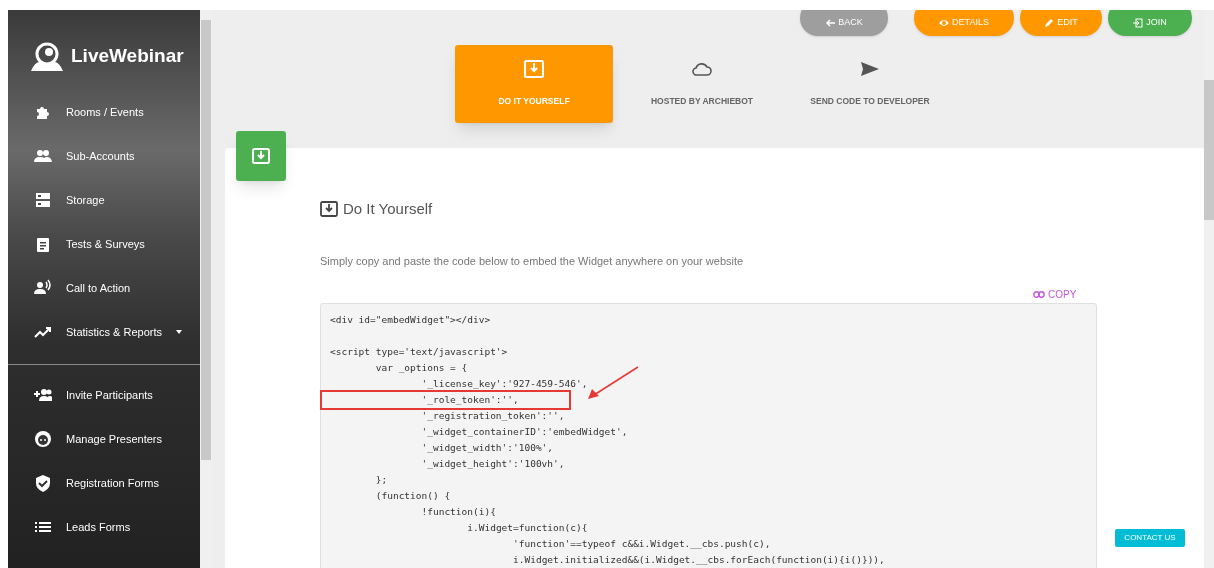 The image size is (1214, 568). I want to click on code-line: i.Widget=function(c){, so click(527, 528).